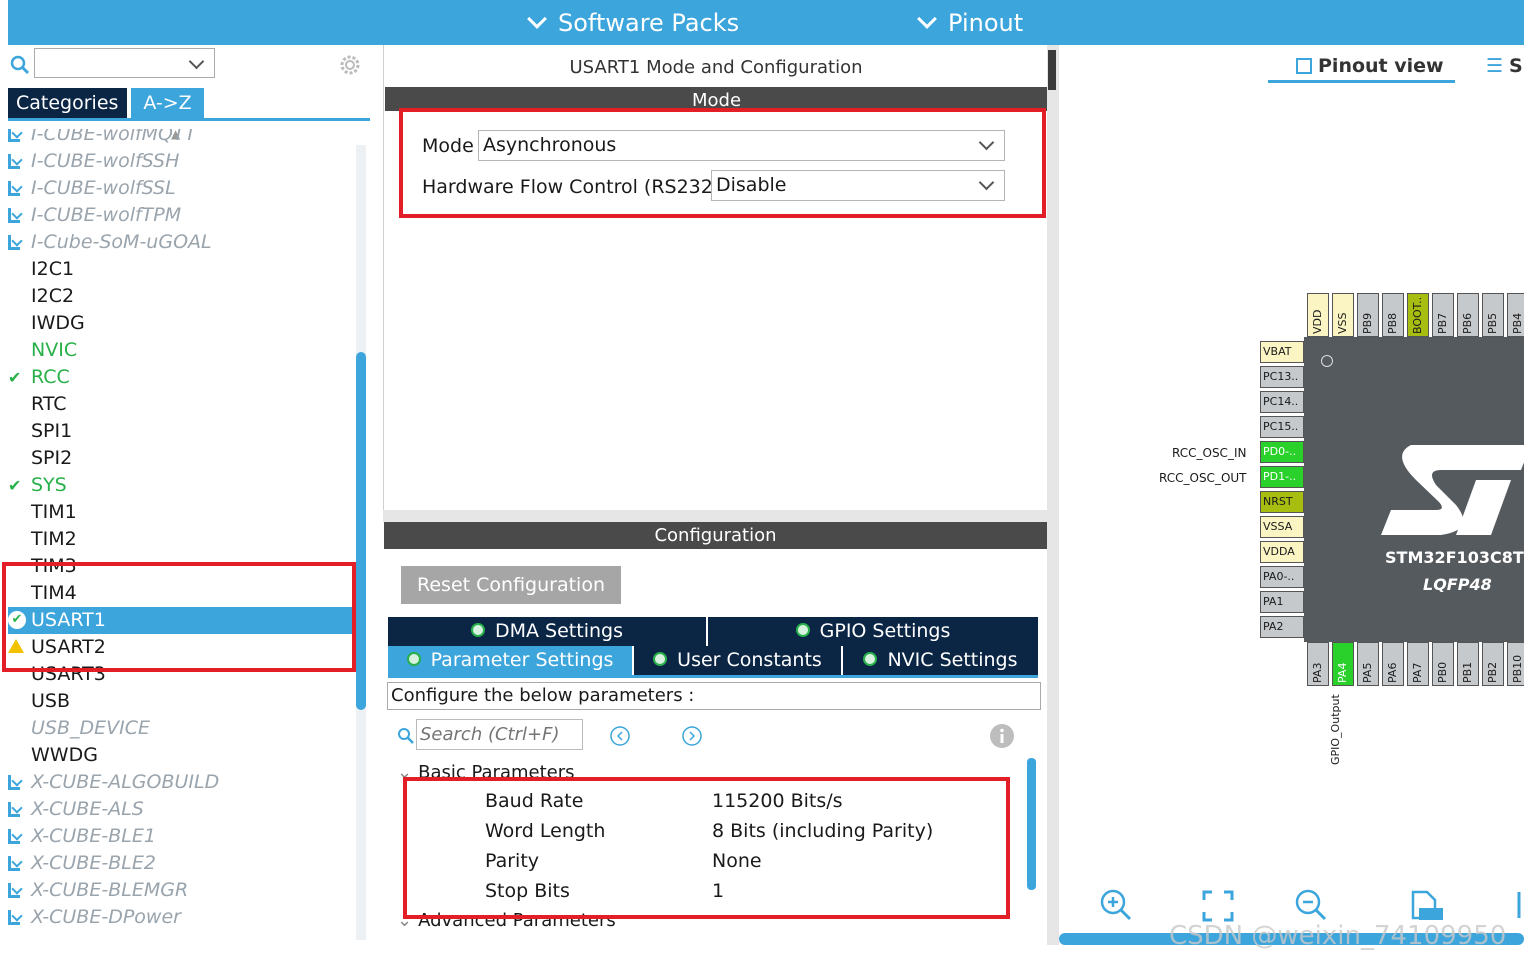 This screenshot has width=1524, height=966. I want to click on fit-screen-icon, so click(1218, 906).